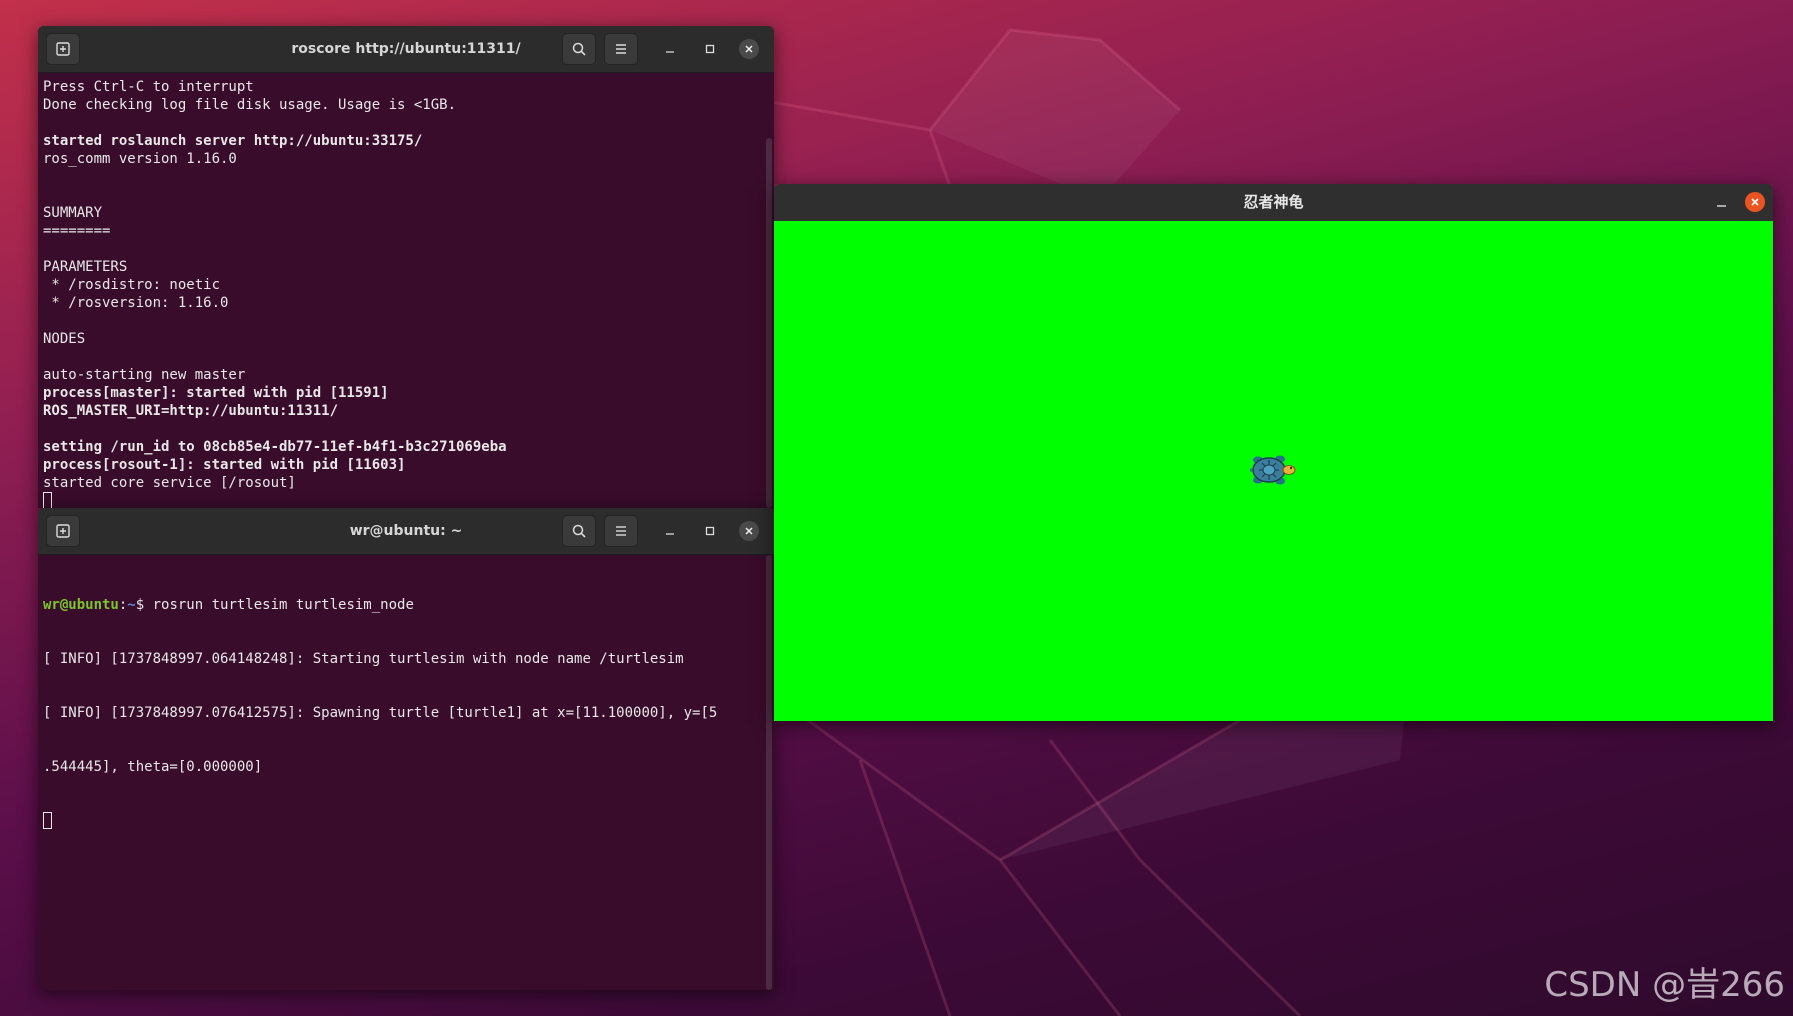 This screenshot has width=1793, height=1016. I want to click on turtle-icon, so click(1273, 470).